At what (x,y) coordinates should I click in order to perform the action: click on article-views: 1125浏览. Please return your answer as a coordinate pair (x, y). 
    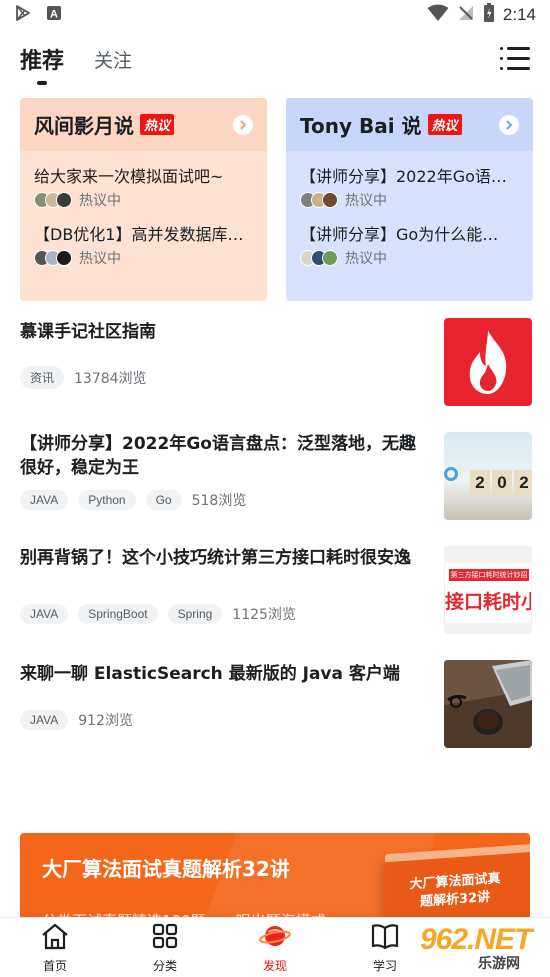
    Looking at the image, I should click on (264, 615).